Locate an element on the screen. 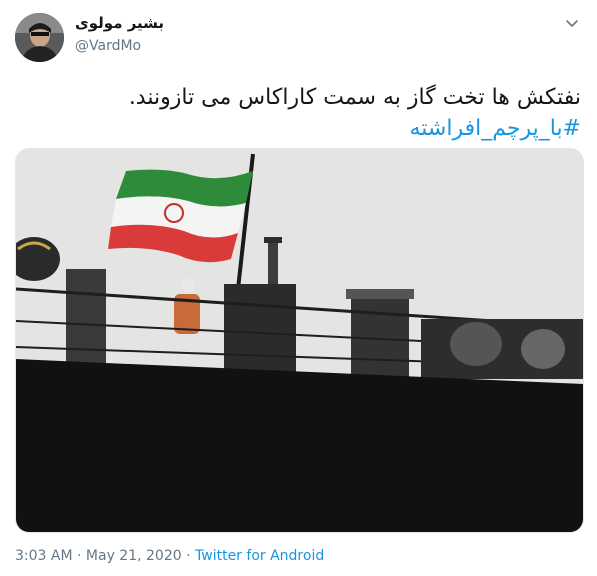  tweet-time: 3:03 AM is located at coordinates (44, 556).